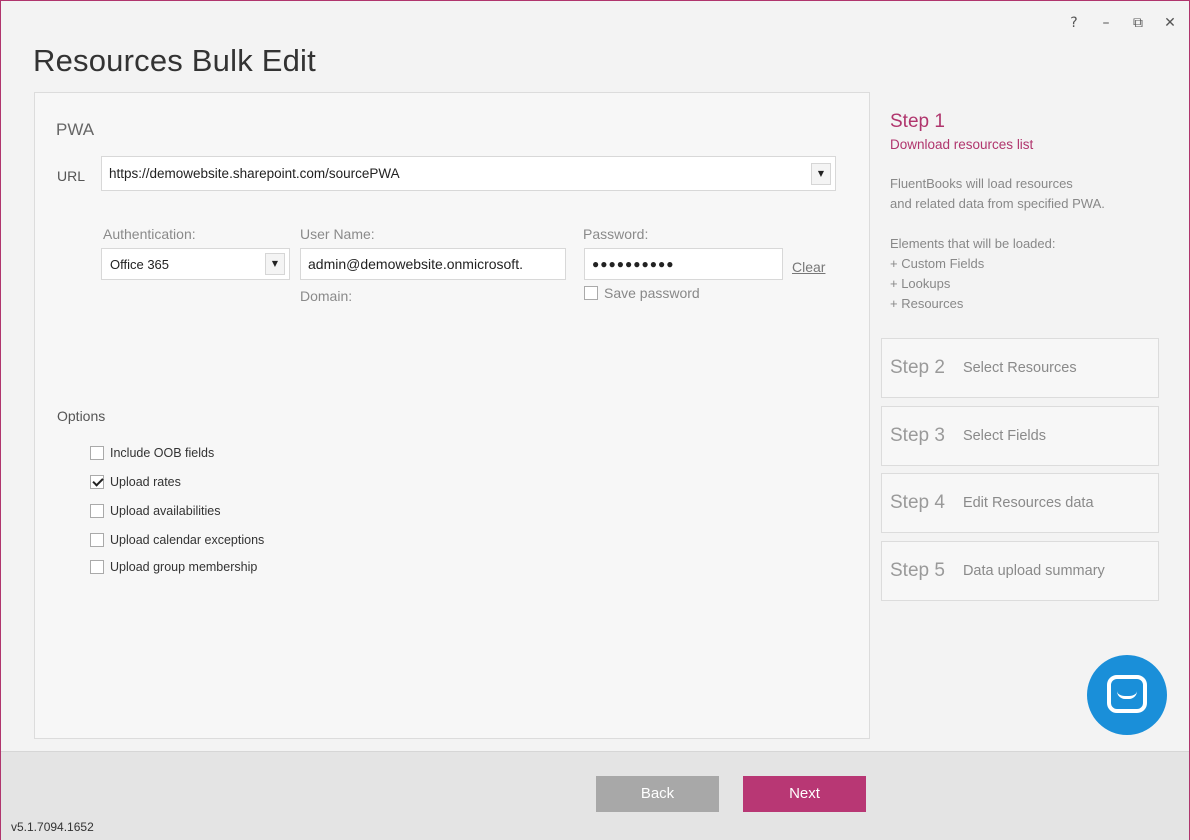 The image size is (1190, 840). Describe the element at coordinates (149, 234) in the screenshot. I see `authentication-label: Authentication:` at that location.